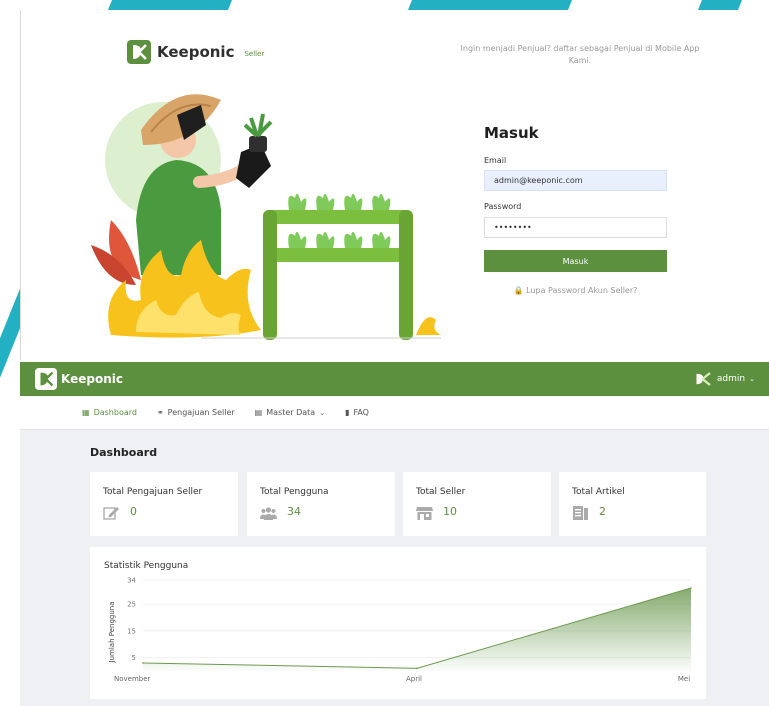 The height and width of the screenshot is (706, 769). I want to click on stat-value: 0, so click(133, 511).